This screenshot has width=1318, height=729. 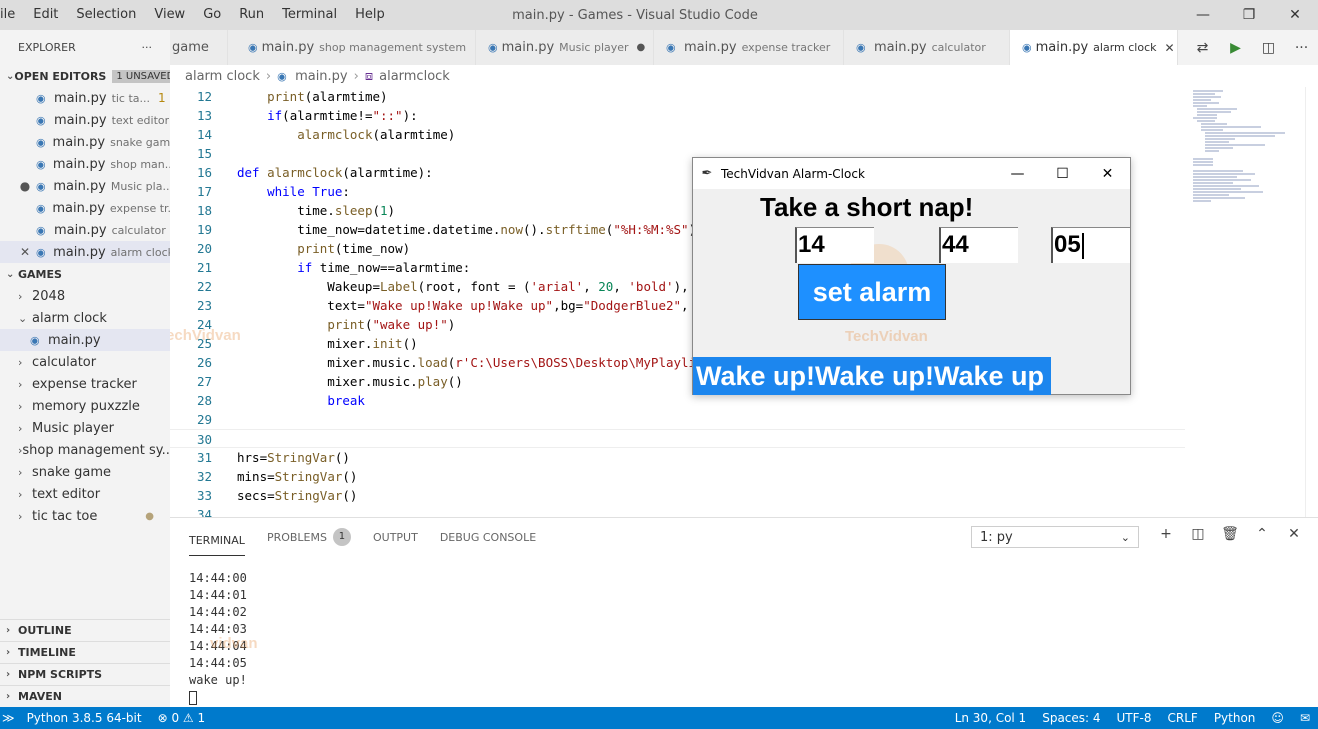 I want to click on compare-changes-icon: ⇄, so click(x=1202, y=48).